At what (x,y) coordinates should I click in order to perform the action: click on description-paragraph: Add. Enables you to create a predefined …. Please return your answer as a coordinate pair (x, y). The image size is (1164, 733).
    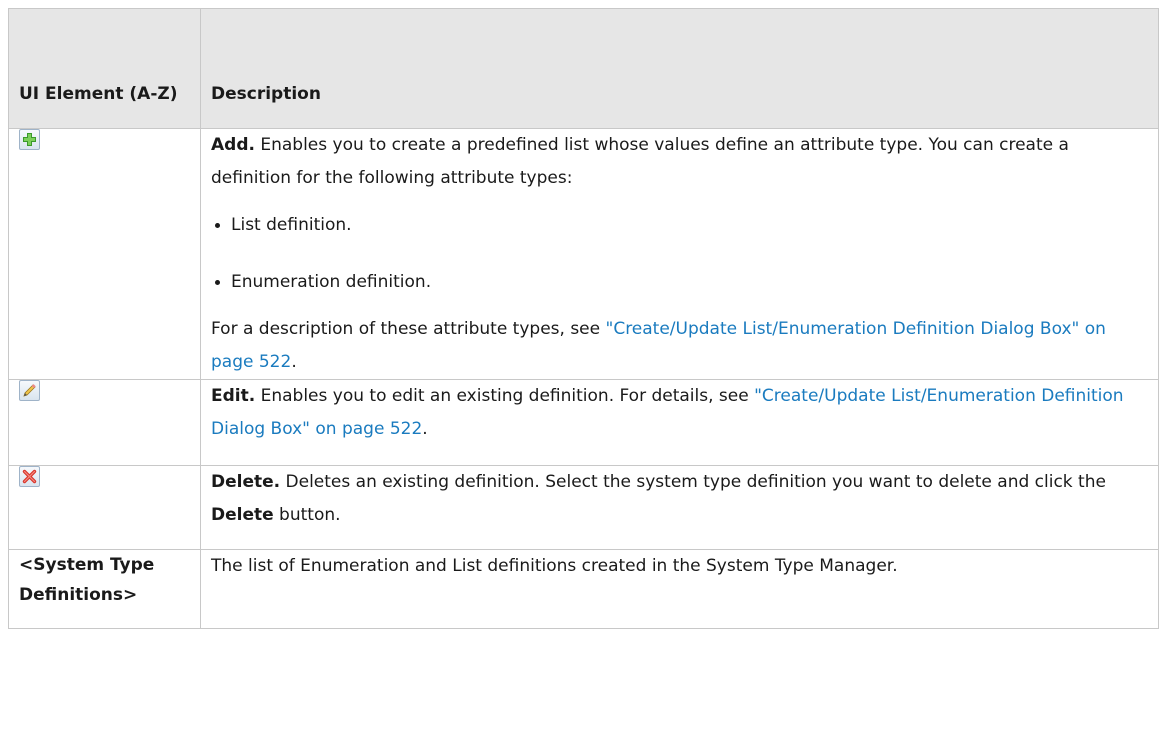
    Looking at the image, I should click on (679, 162).